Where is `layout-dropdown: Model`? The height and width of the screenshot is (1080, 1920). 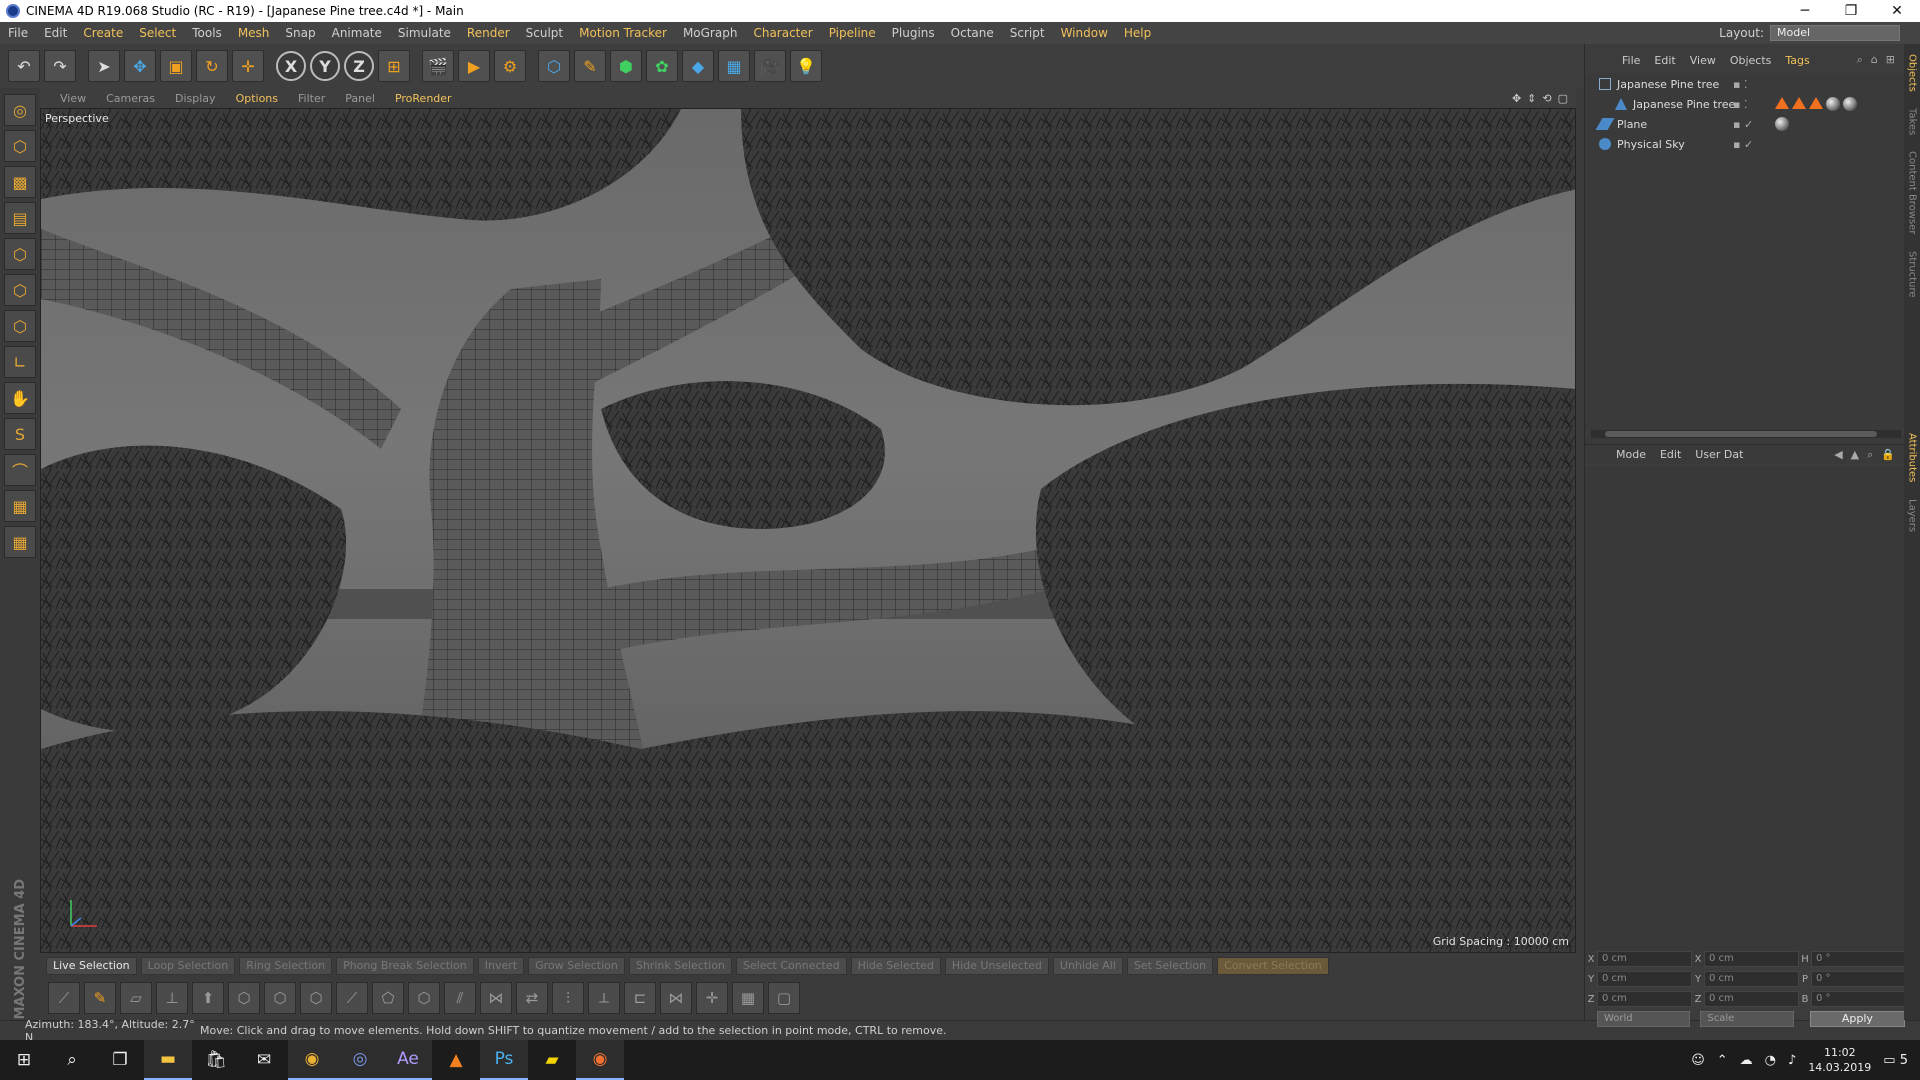
layout-dropdown: Model is located at coordinates (1835, 33).